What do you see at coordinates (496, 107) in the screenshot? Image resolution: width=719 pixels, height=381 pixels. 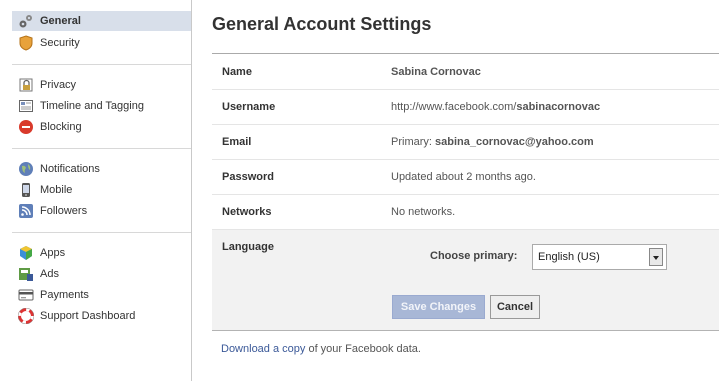 I see `row-value: http://www.facebook.com/sabinacornovac` at bounding box center [496, 107].